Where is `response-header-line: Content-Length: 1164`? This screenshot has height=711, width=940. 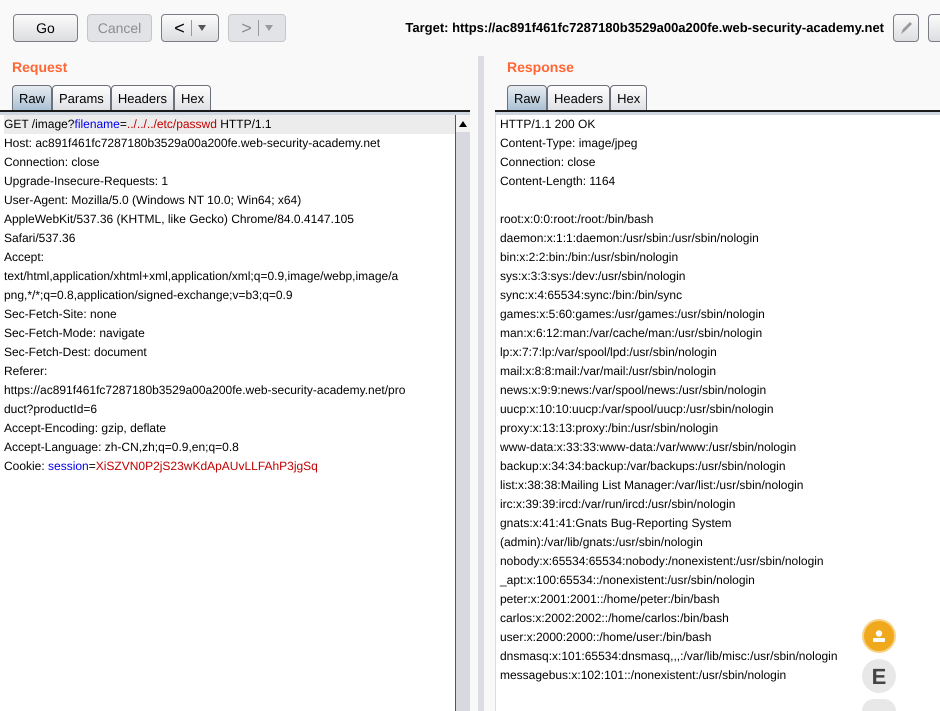 response-header-line: Content-Length: 1164 is located at coordinates (558, 181).